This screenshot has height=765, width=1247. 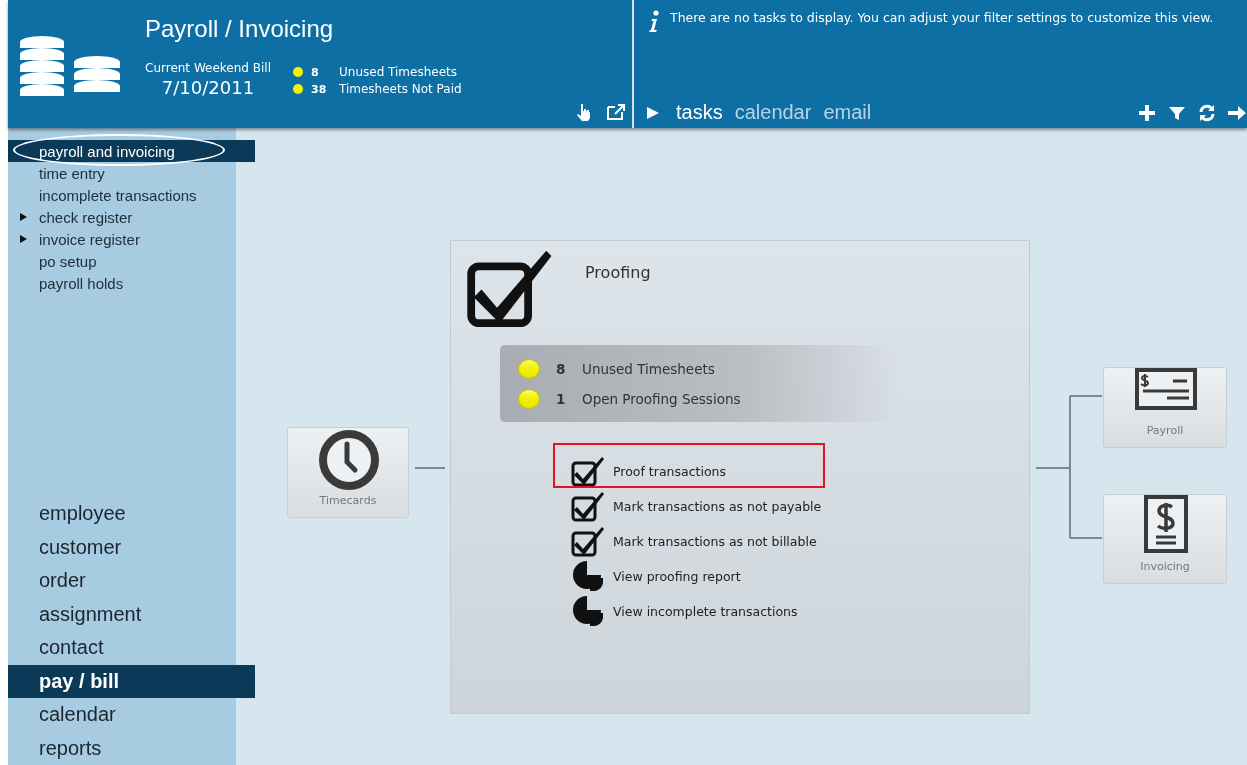 I want to click on status-label: Open Proofing Sessions, so click(x=661, y=398).